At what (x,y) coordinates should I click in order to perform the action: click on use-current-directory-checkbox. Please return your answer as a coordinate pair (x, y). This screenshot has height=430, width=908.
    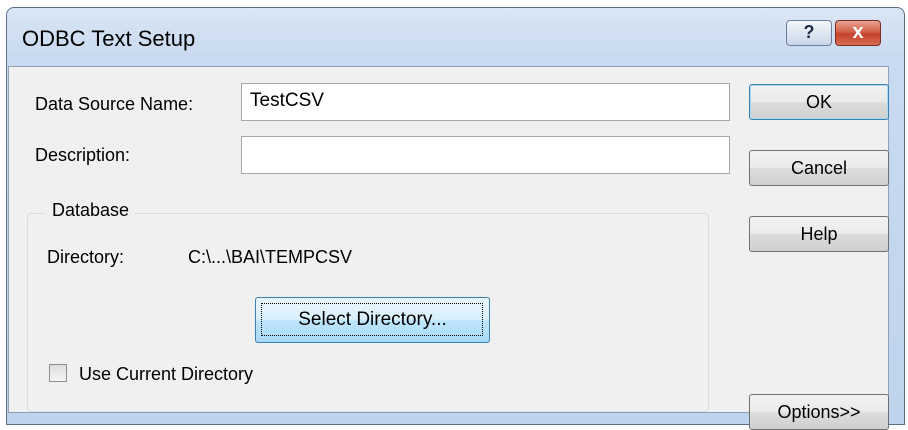
    Looking at the image, I should click on (58, 373).